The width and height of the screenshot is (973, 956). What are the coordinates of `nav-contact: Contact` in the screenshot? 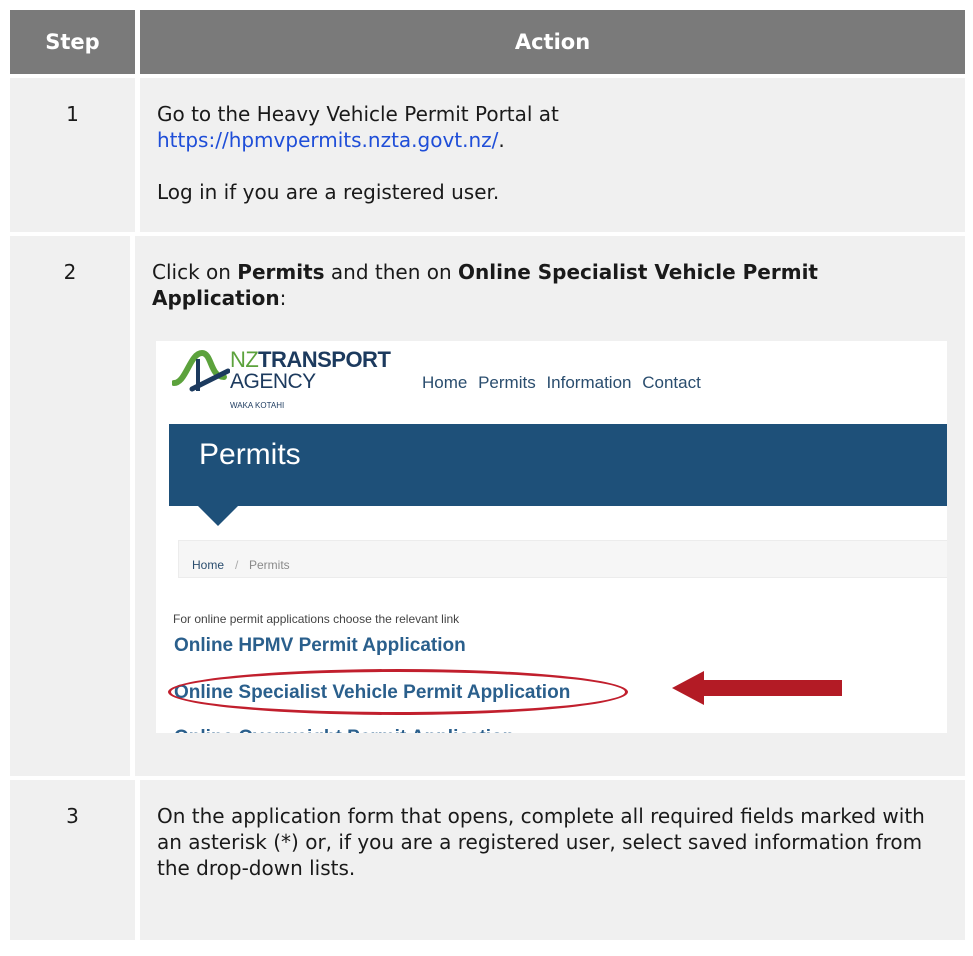 It's located at (671, 382).